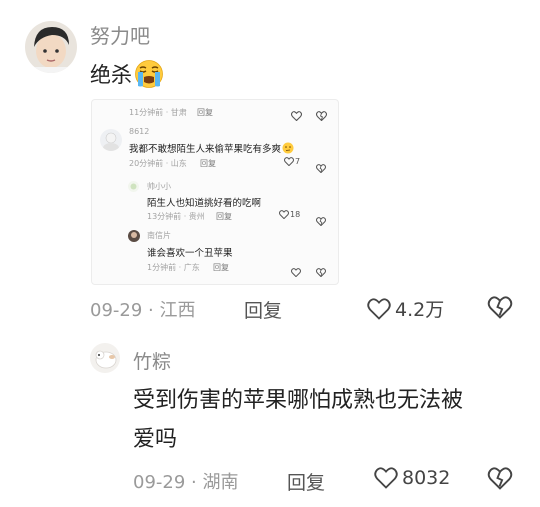 This screenshot has height=507, width=540. Describe the element at coordinates (284, 214) in the screenshot. I see `embed-item2-heart-icon` at that location.